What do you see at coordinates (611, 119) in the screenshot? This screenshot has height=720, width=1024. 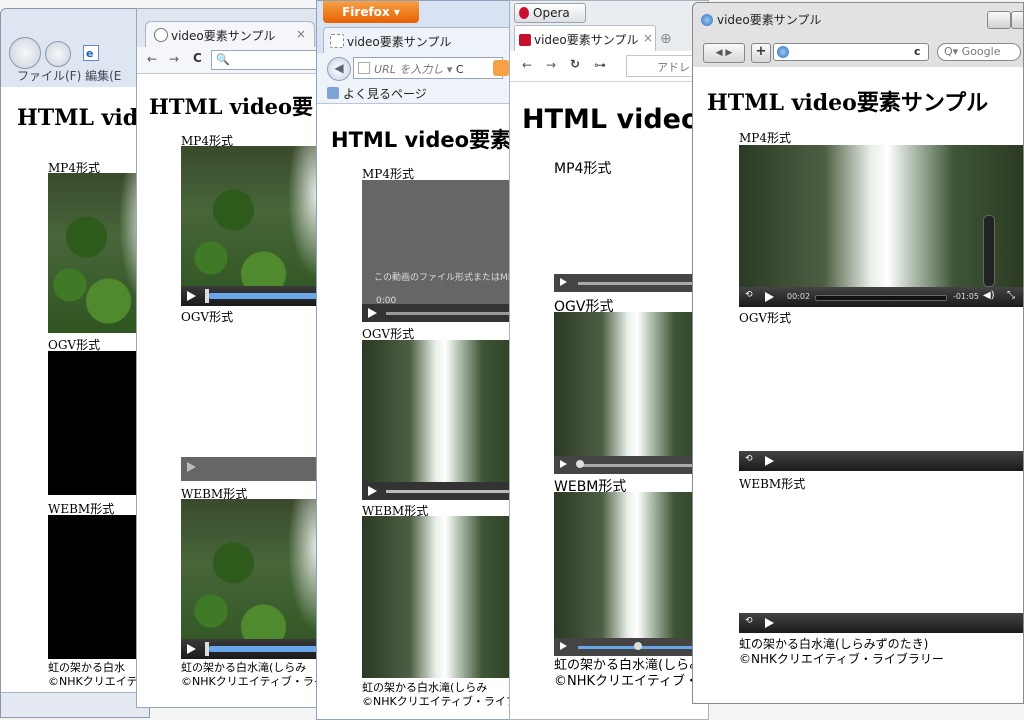 I see `page-title: HTML video` at bounding box center [611, 119].